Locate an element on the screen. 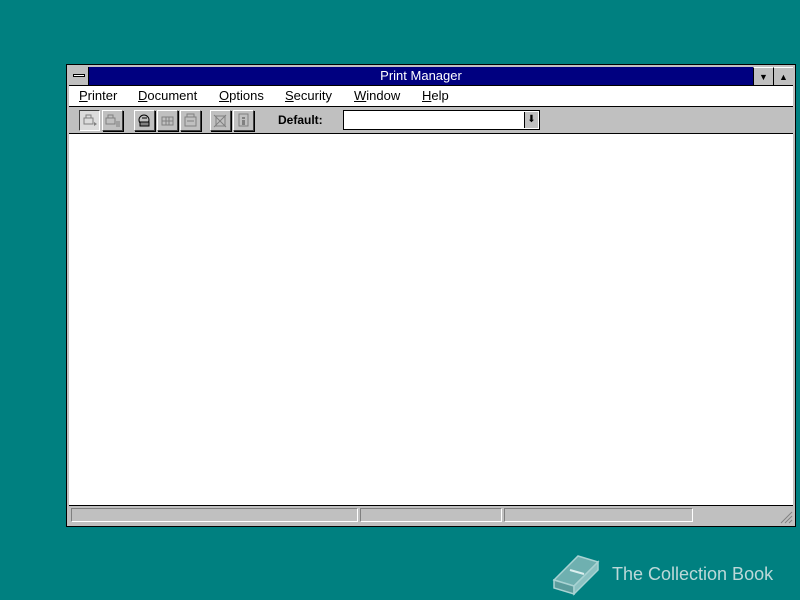 Image resolution: width=800 pixels, height=600 pixels. default-printer-select: ⬇ is located at coordinates (441, 120).